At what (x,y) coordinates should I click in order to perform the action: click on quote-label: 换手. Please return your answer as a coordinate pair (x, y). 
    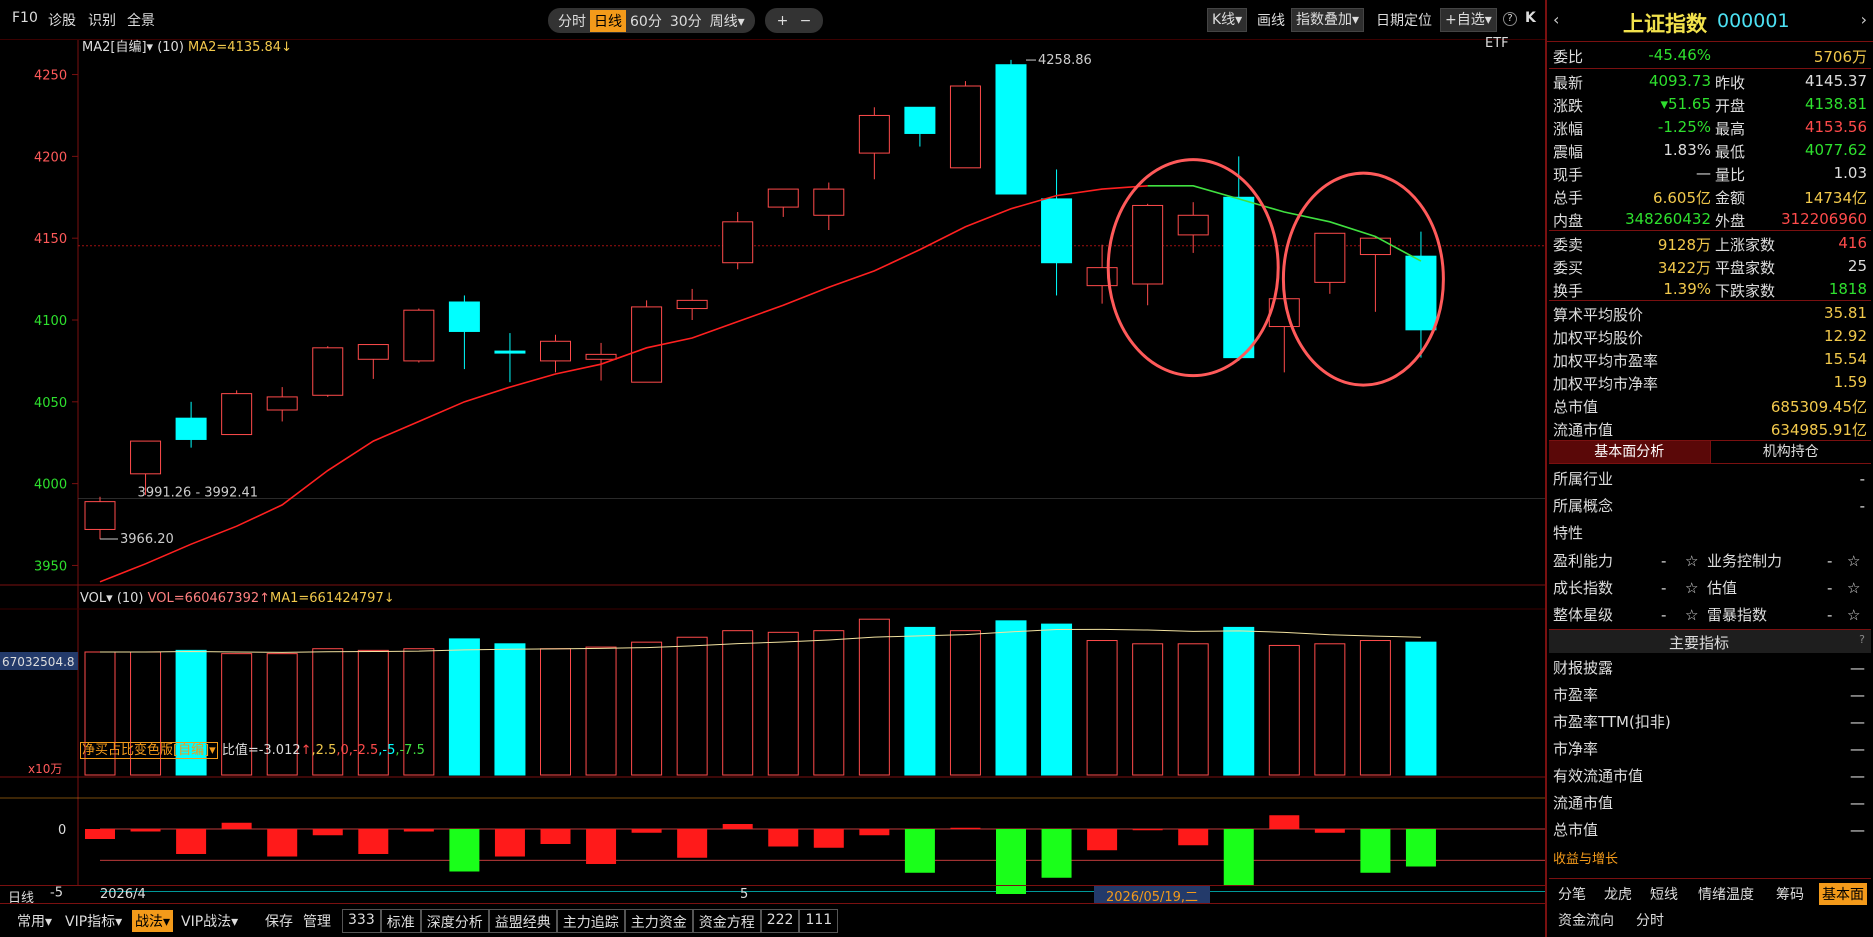
    Looking at the image, I should click on (1568, 291).